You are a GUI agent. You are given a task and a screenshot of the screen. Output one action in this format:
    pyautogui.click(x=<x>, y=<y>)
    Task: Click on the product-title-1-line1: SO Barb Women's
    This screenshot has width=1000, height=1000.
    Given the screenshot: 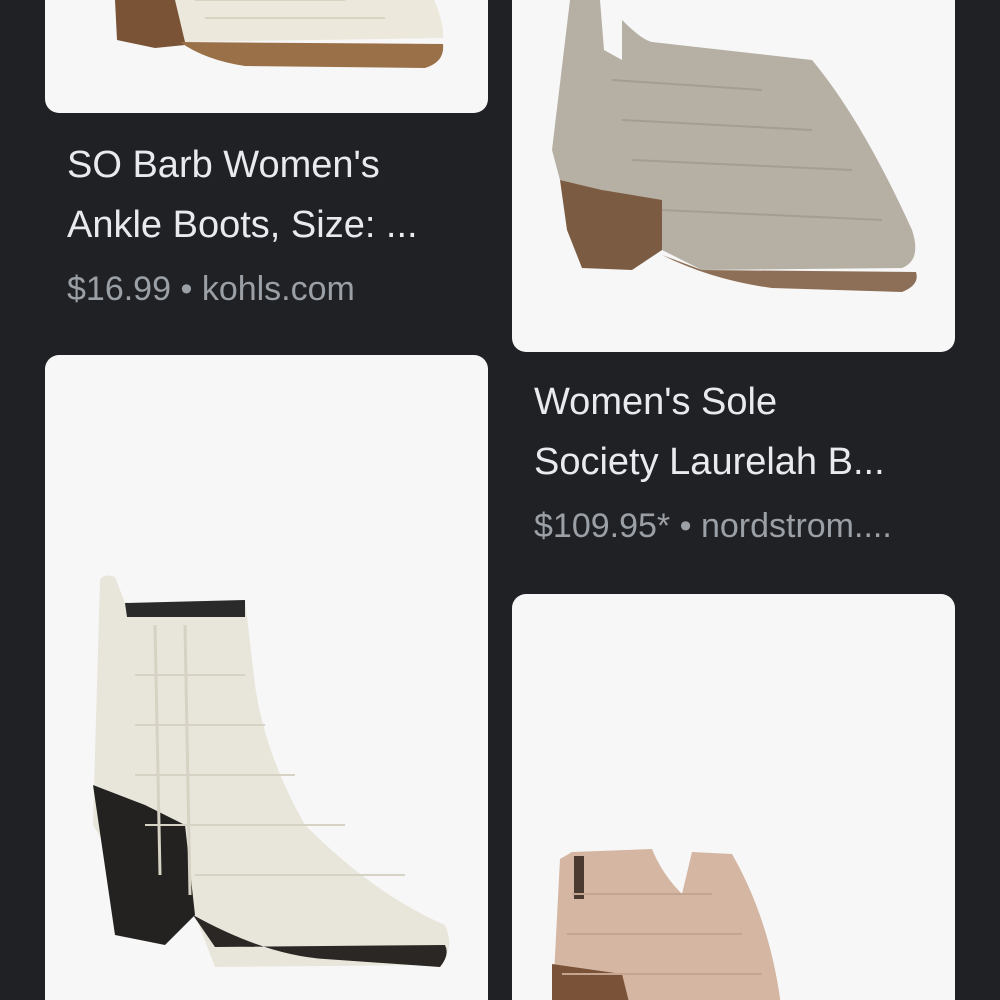 What is the action you would take?
    pyautogui.click(x=223, y=165)
    